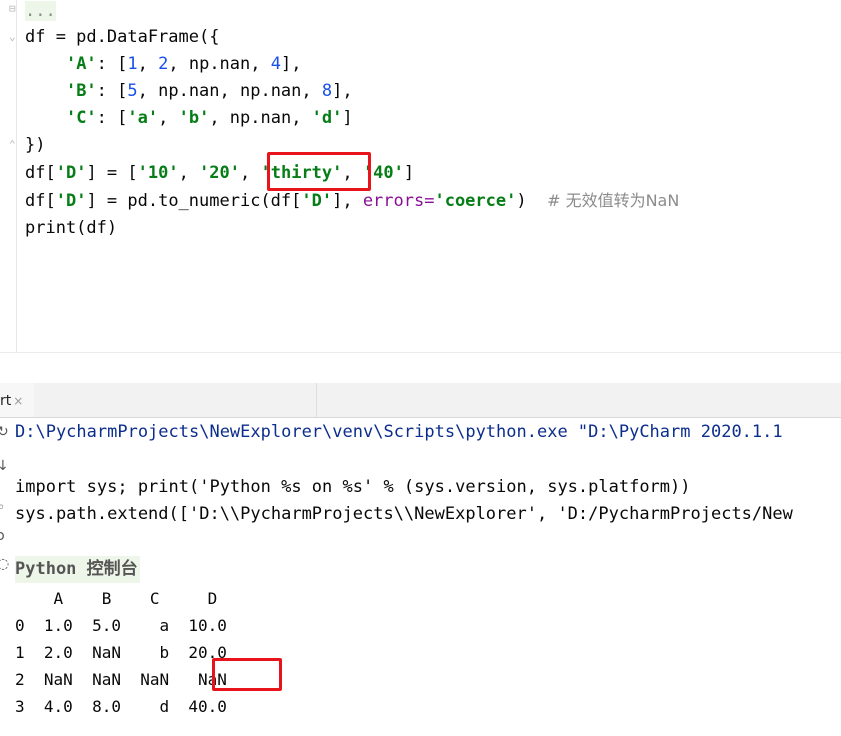 This screenshot has height=736, width=841. I want to click on highlight-box-thirty, so click(319, 171).